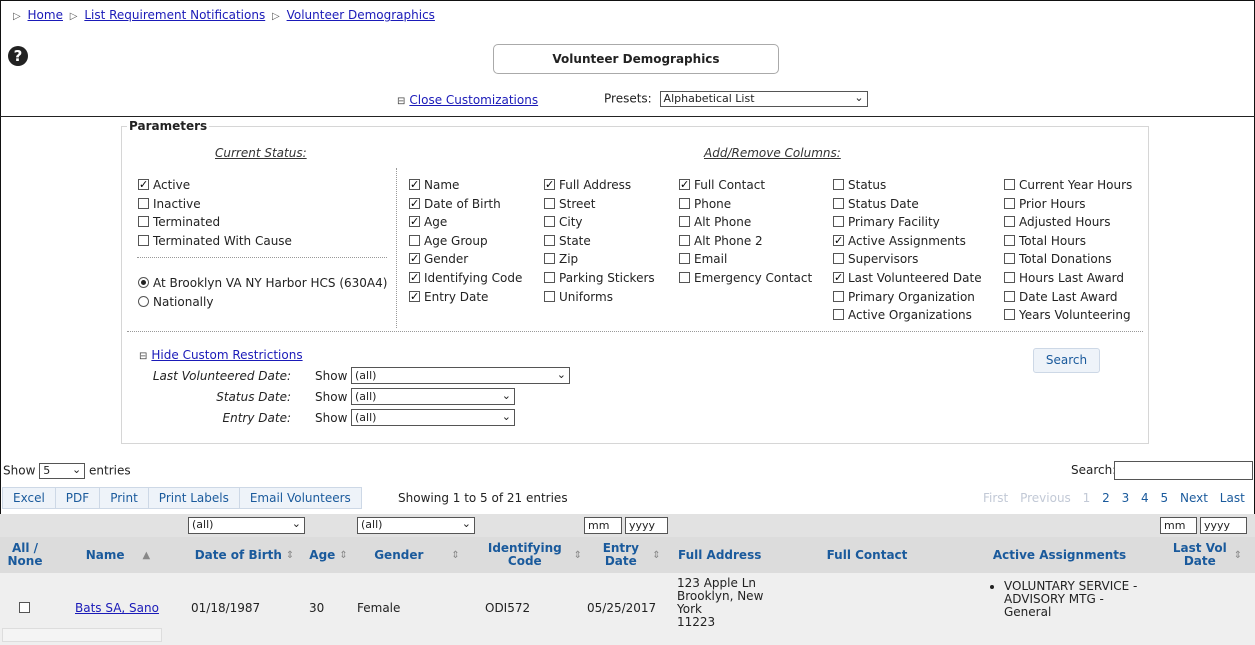  What do you see at coordinates (455, 204) in the screenshot?
I see `column-checkbox-date-of-birth: Date of Birth` at bounding box center [455, 204].